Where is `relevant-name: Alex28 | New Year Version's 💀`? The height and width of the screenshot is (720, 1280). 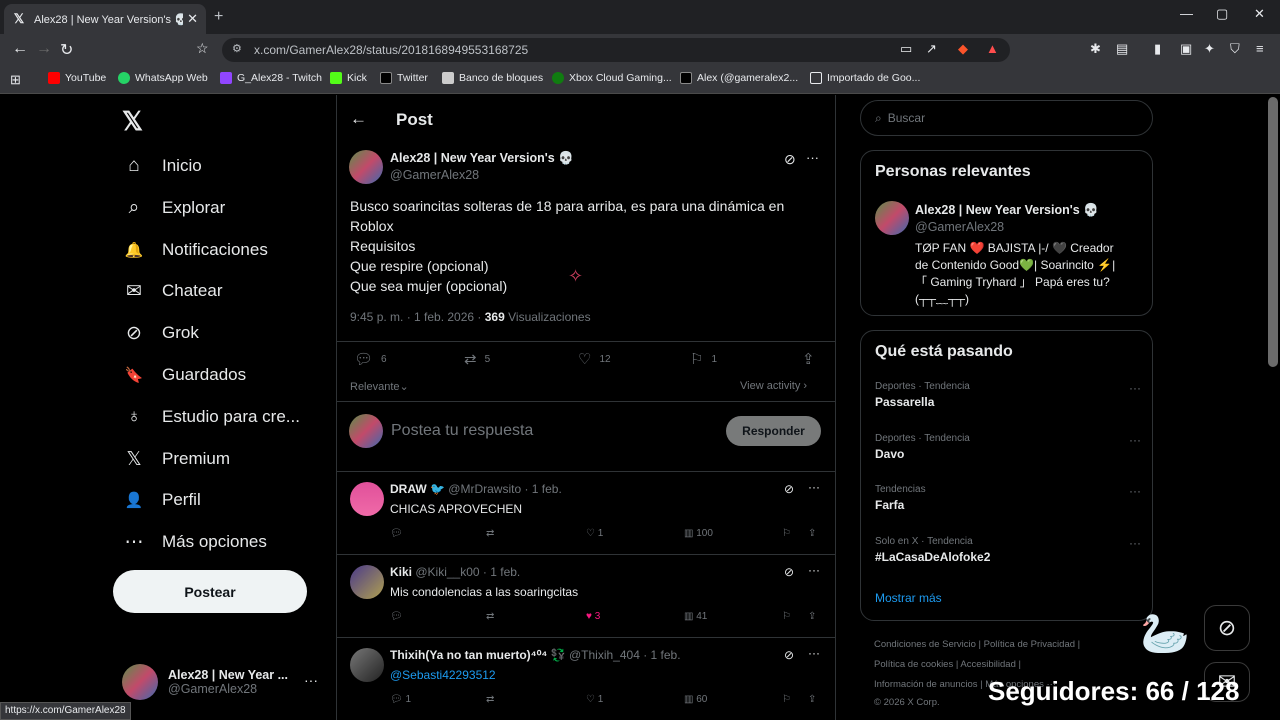
relevant-name: Alex28 | New Year Version's 💀 is located at coordinates (1007, 210).